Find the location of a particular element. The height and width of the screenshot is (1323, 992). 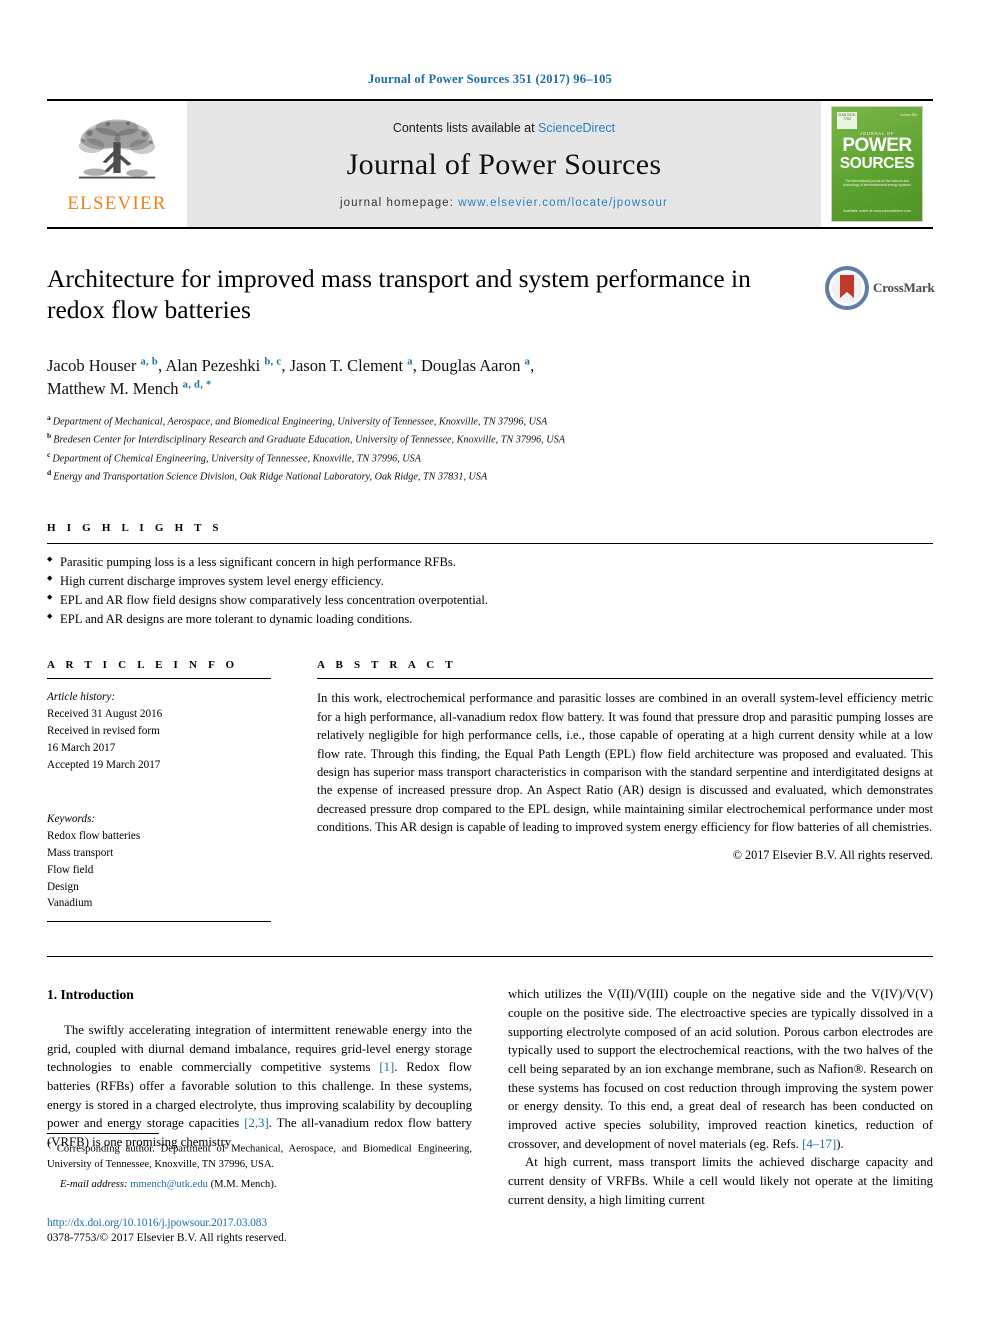

article-history-item: Received in revised form is located at coordinates (103, 731).